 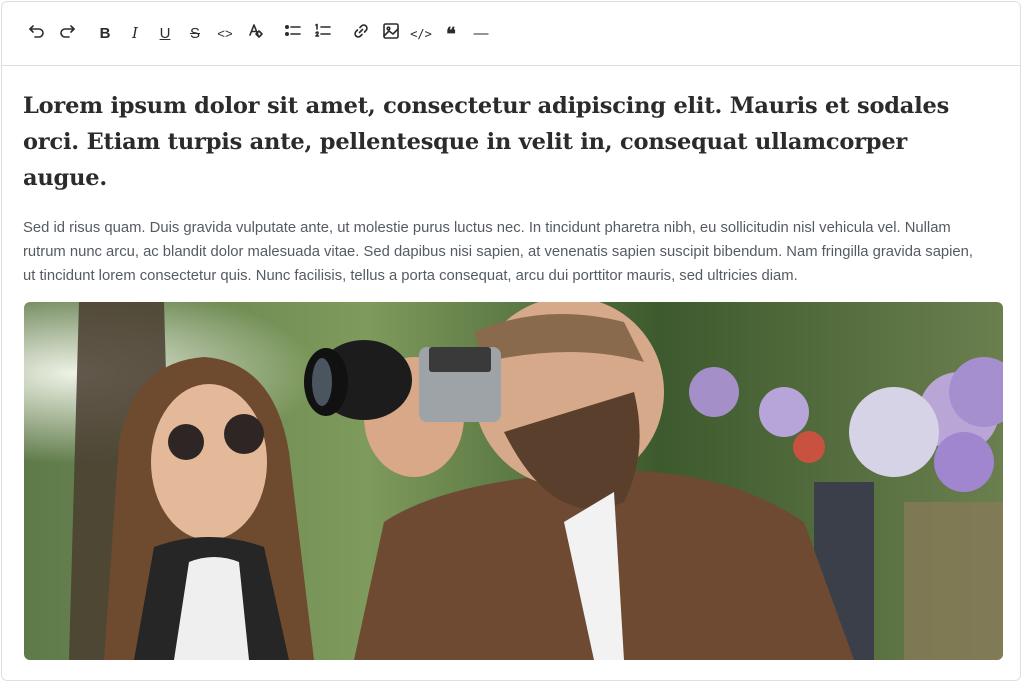 I want to click on redo-icon, so click(x=67, y=33).